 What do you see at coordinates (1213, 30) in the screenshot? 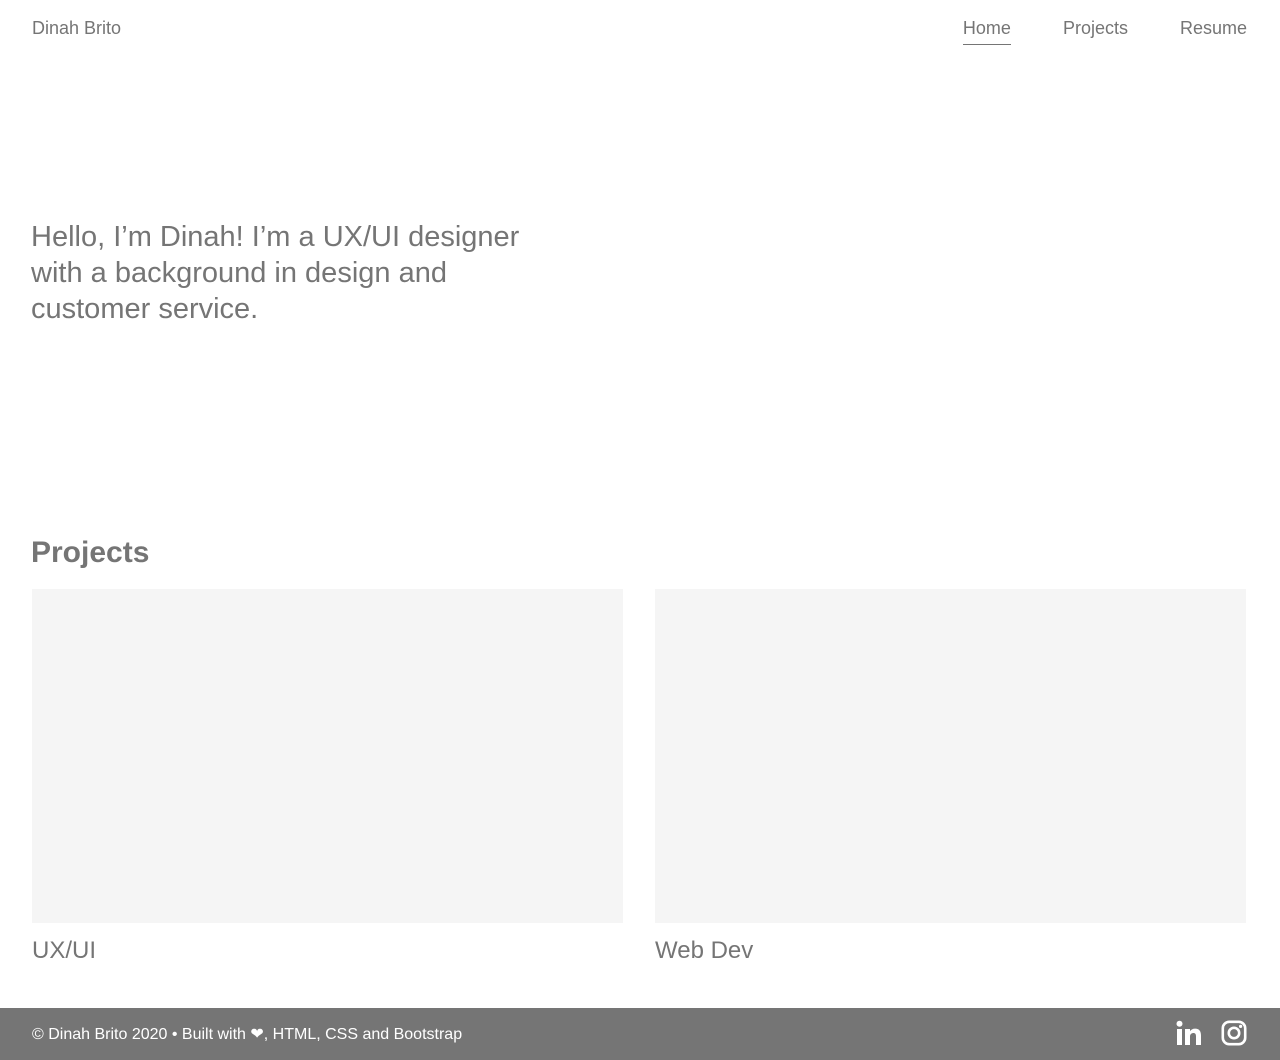
I see `nav-link-resume: Resume` at bounding box center [1213, 30].